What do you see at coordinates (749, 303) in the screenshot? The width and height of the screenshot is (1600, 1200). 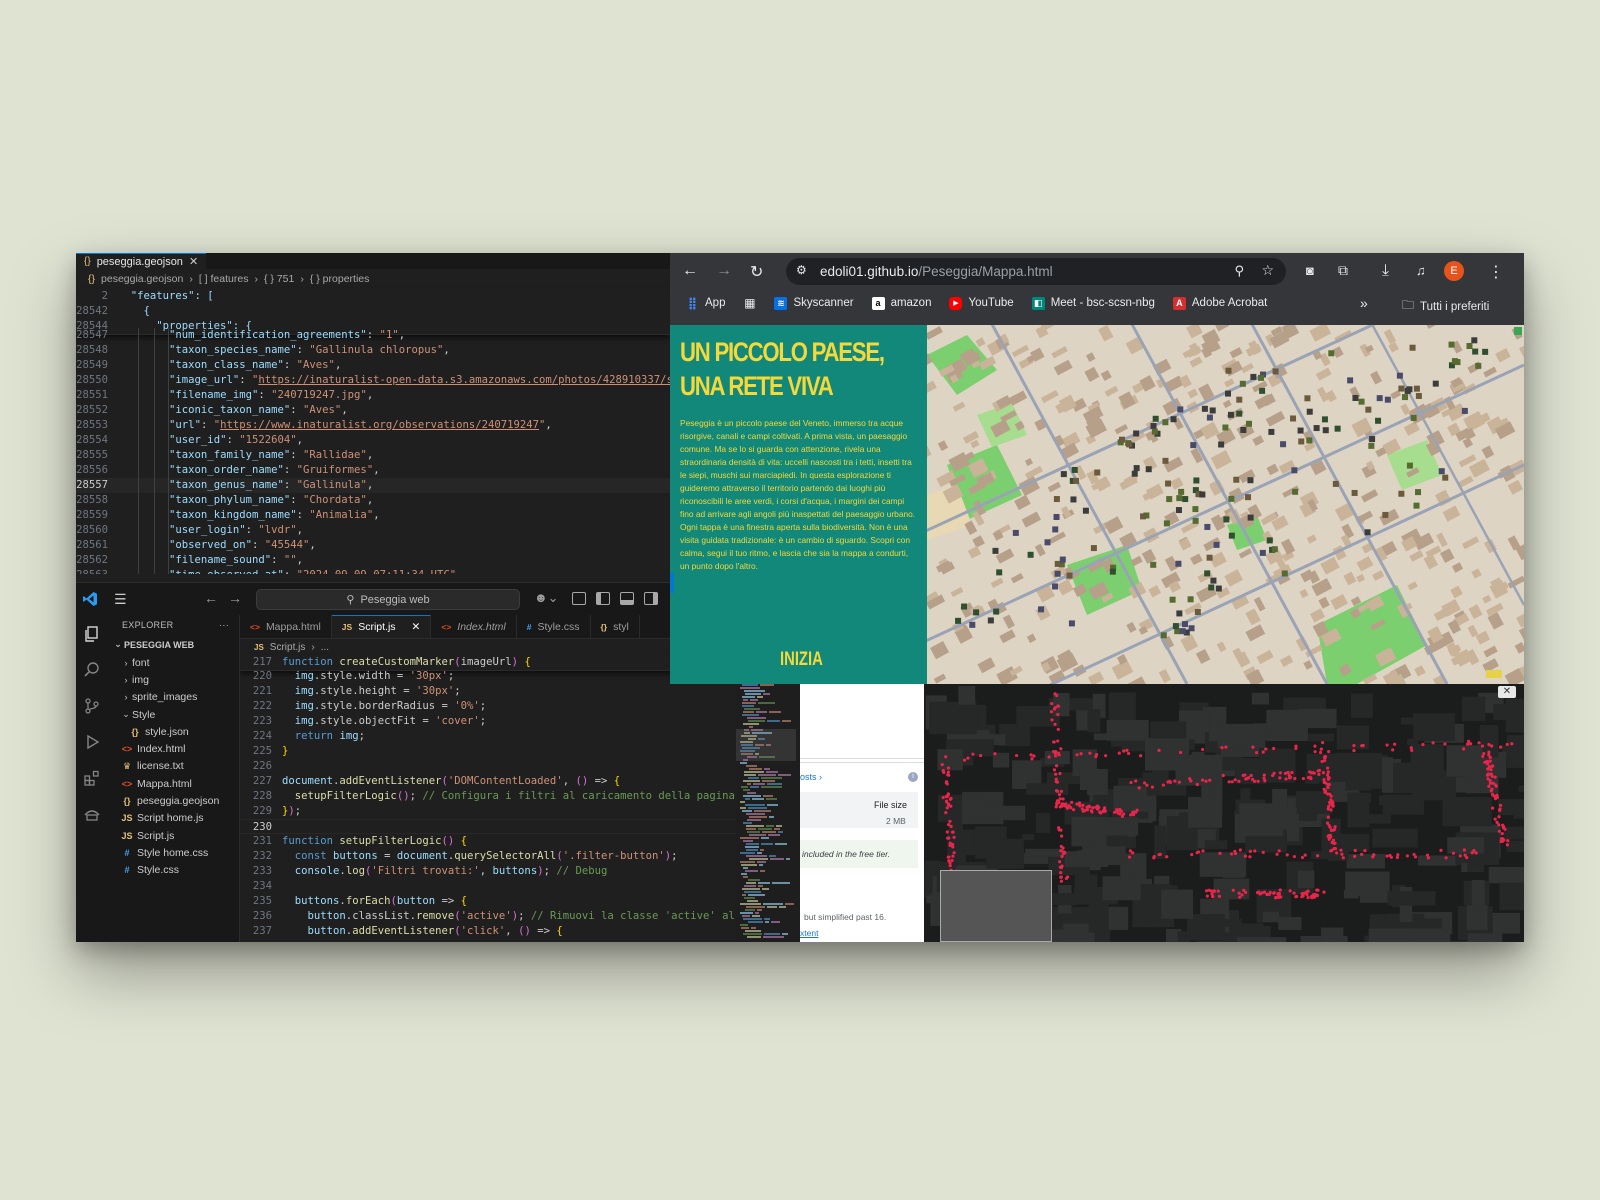 I see `bookmark-tab-groups: ▦` at bounding box center [749, 303].